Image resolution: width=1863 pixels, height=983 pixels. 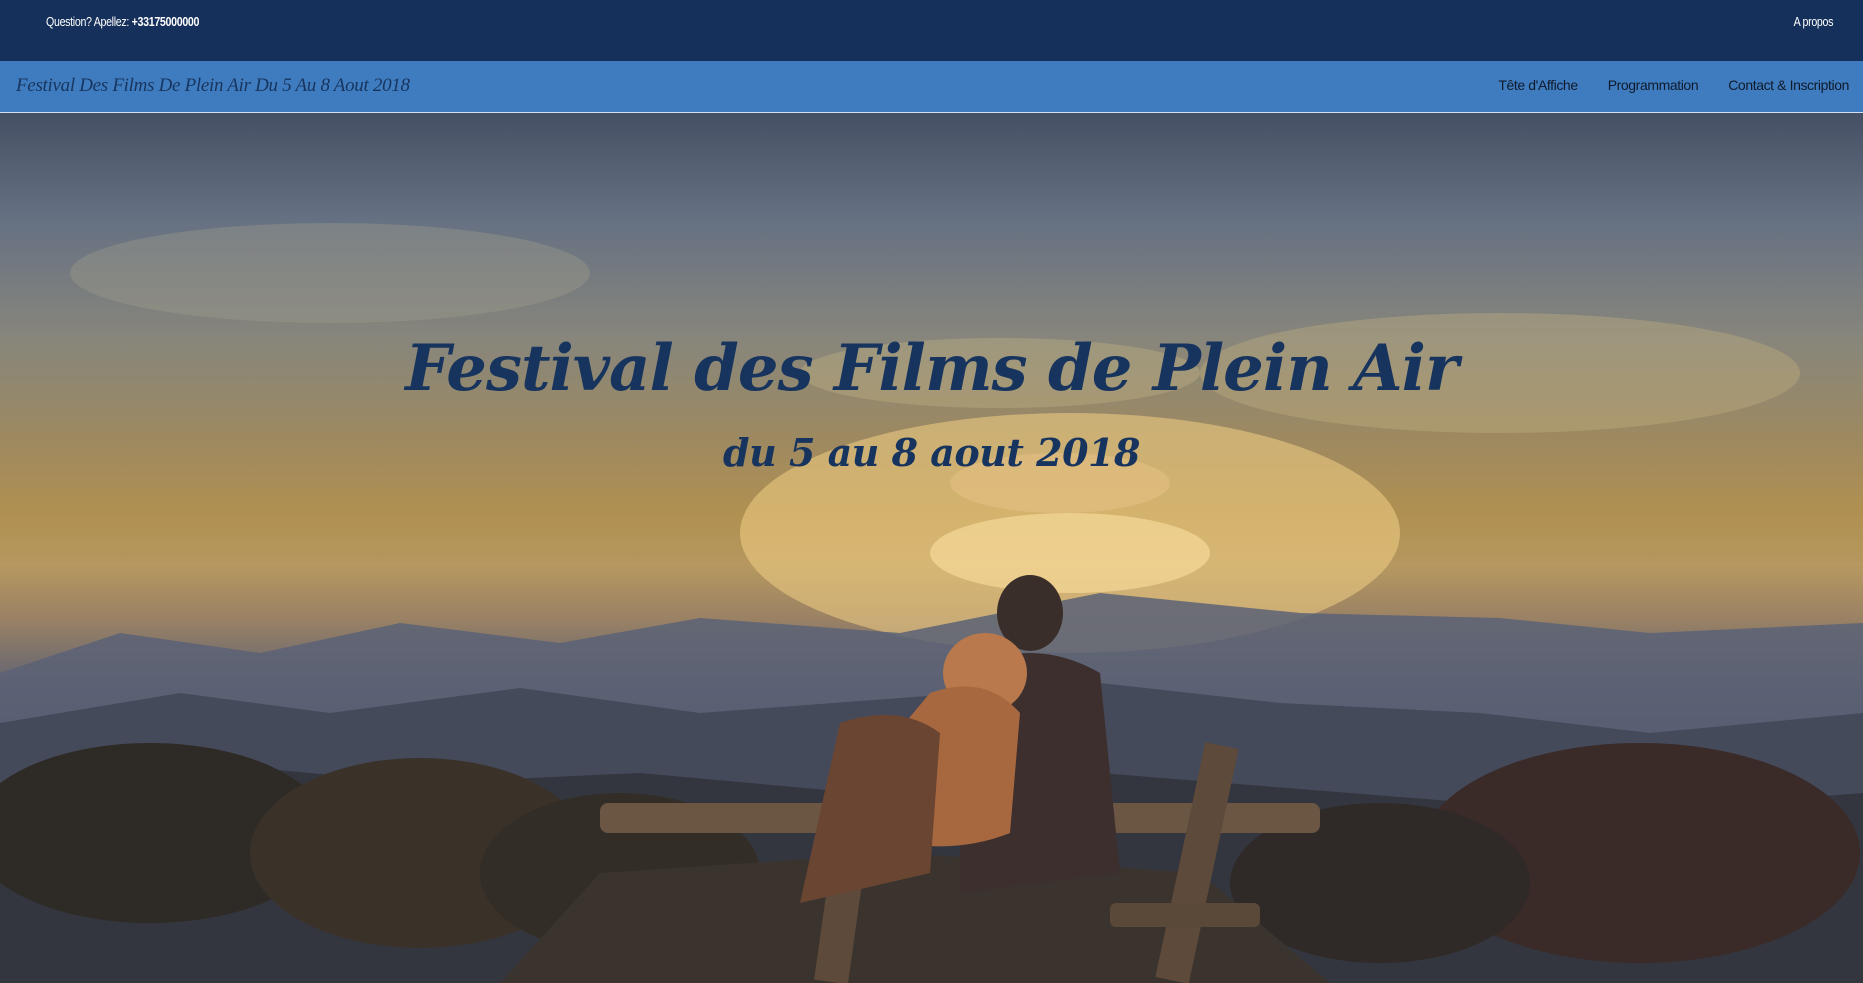 I want to click on contact-info: Question? Apellez: +33175000000, so click(x=122, y=21).